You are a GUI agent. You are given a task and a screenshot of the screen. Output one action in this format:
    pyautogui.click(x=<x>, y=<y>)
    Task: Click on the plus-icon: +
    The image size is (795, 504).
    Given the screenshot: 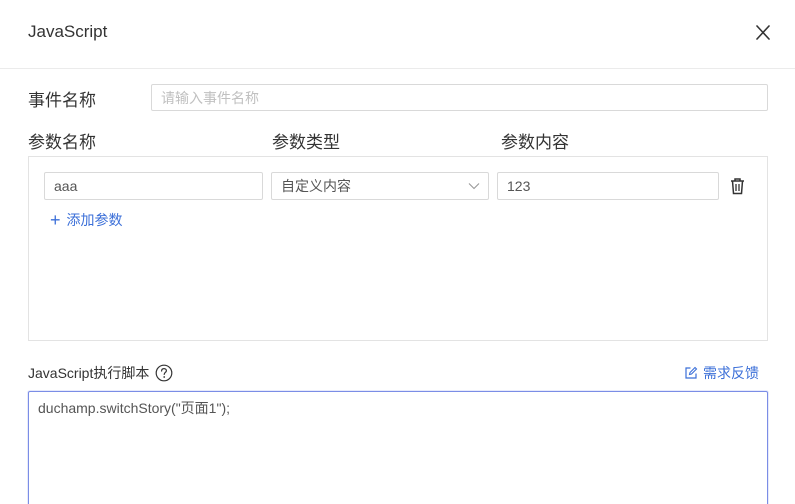 What is the action you would take?
    pyautogui.click(x=55, y=220)
    